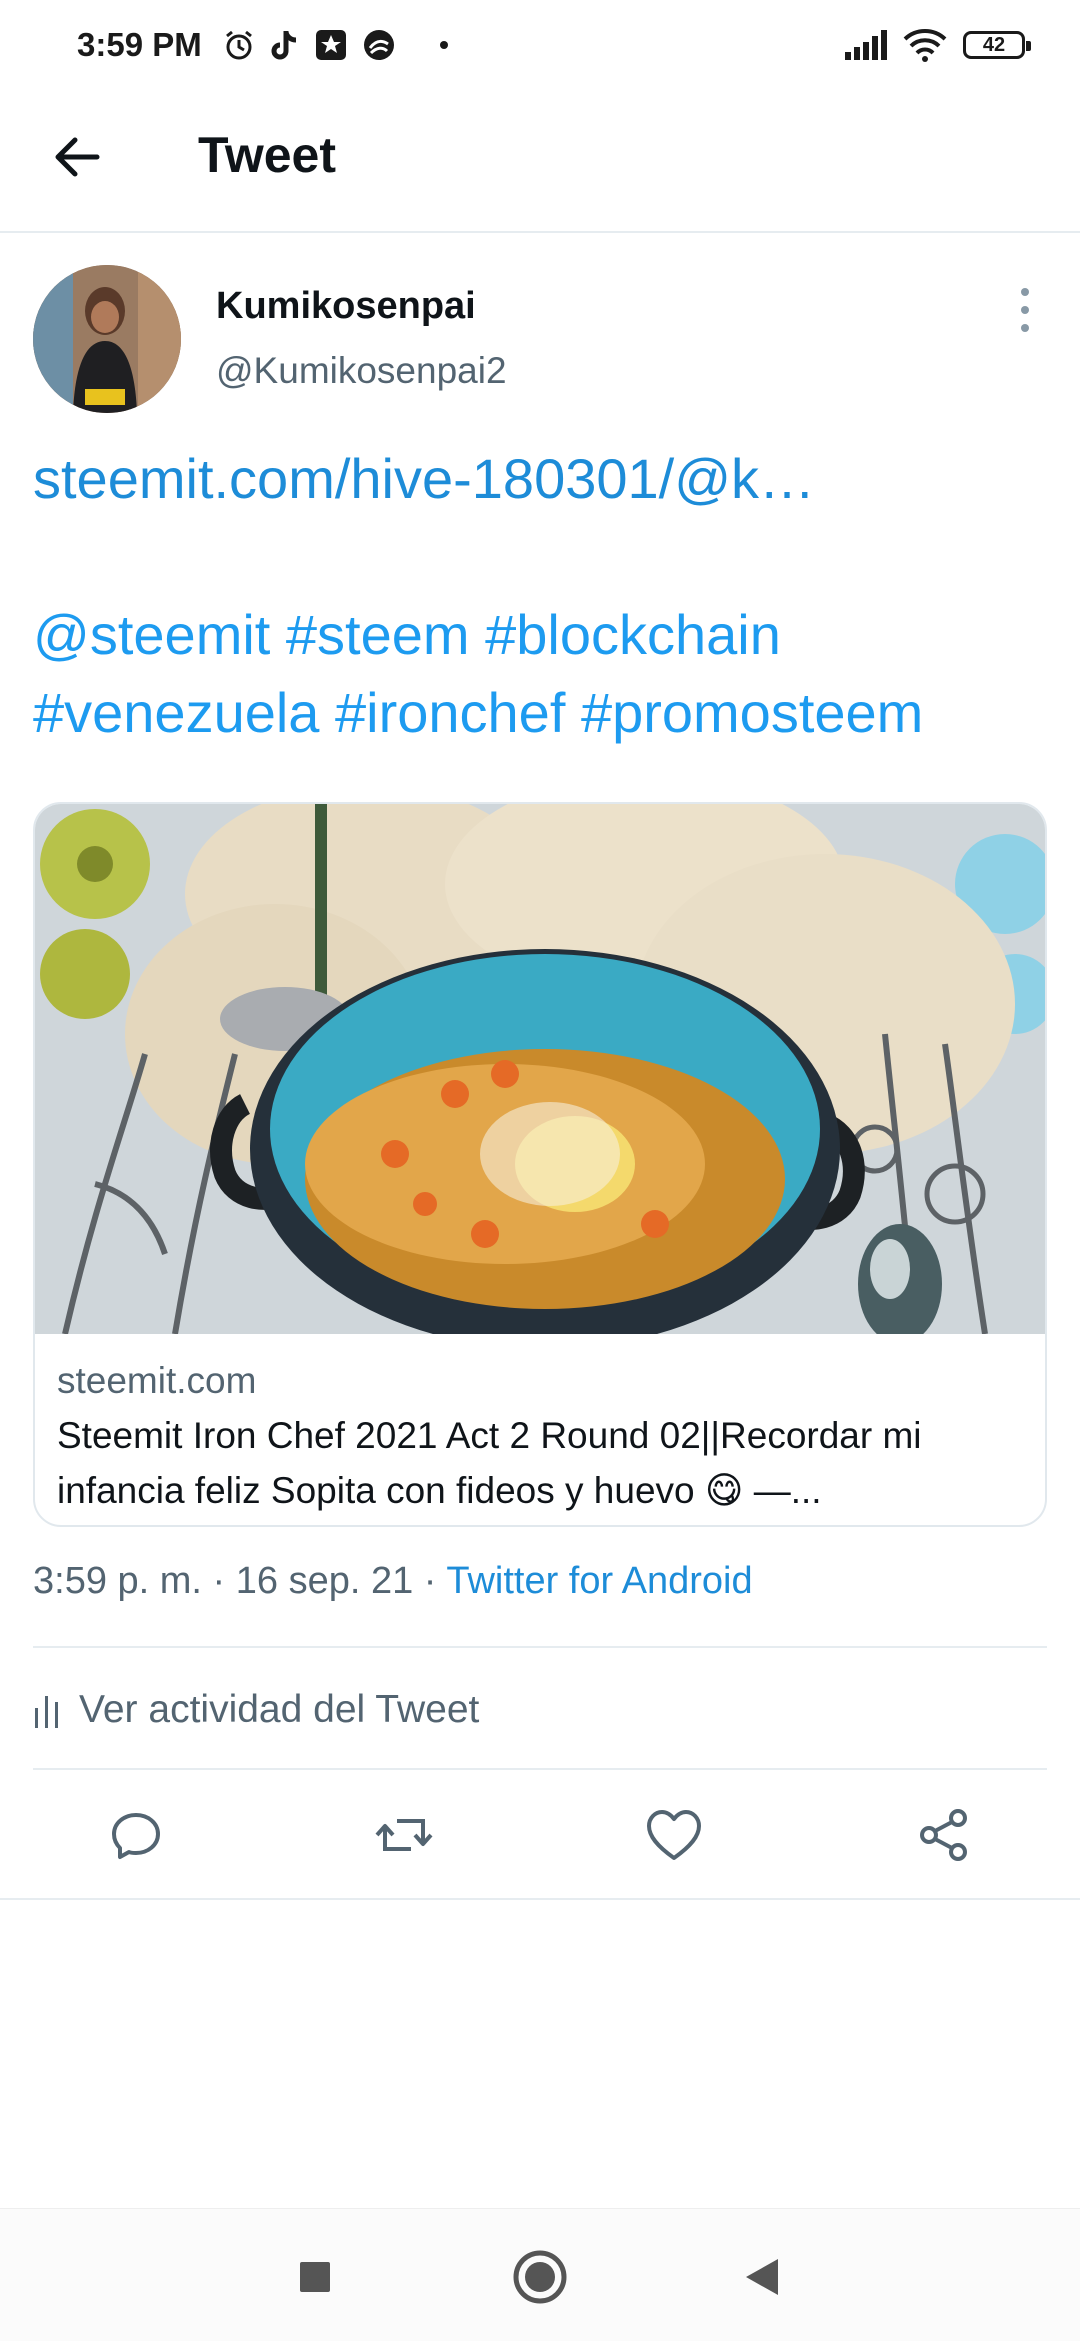  I want to click on share-button, so click(944, 1835).